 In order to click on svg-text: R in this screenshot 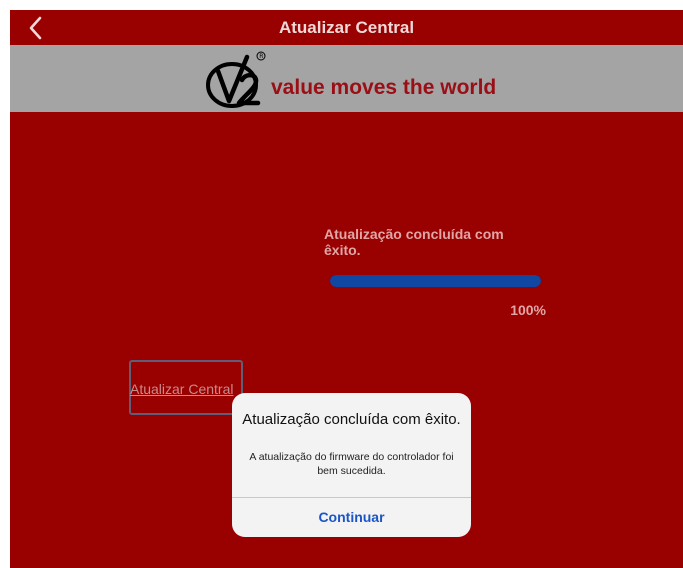, I will do `click(261, 56)`.